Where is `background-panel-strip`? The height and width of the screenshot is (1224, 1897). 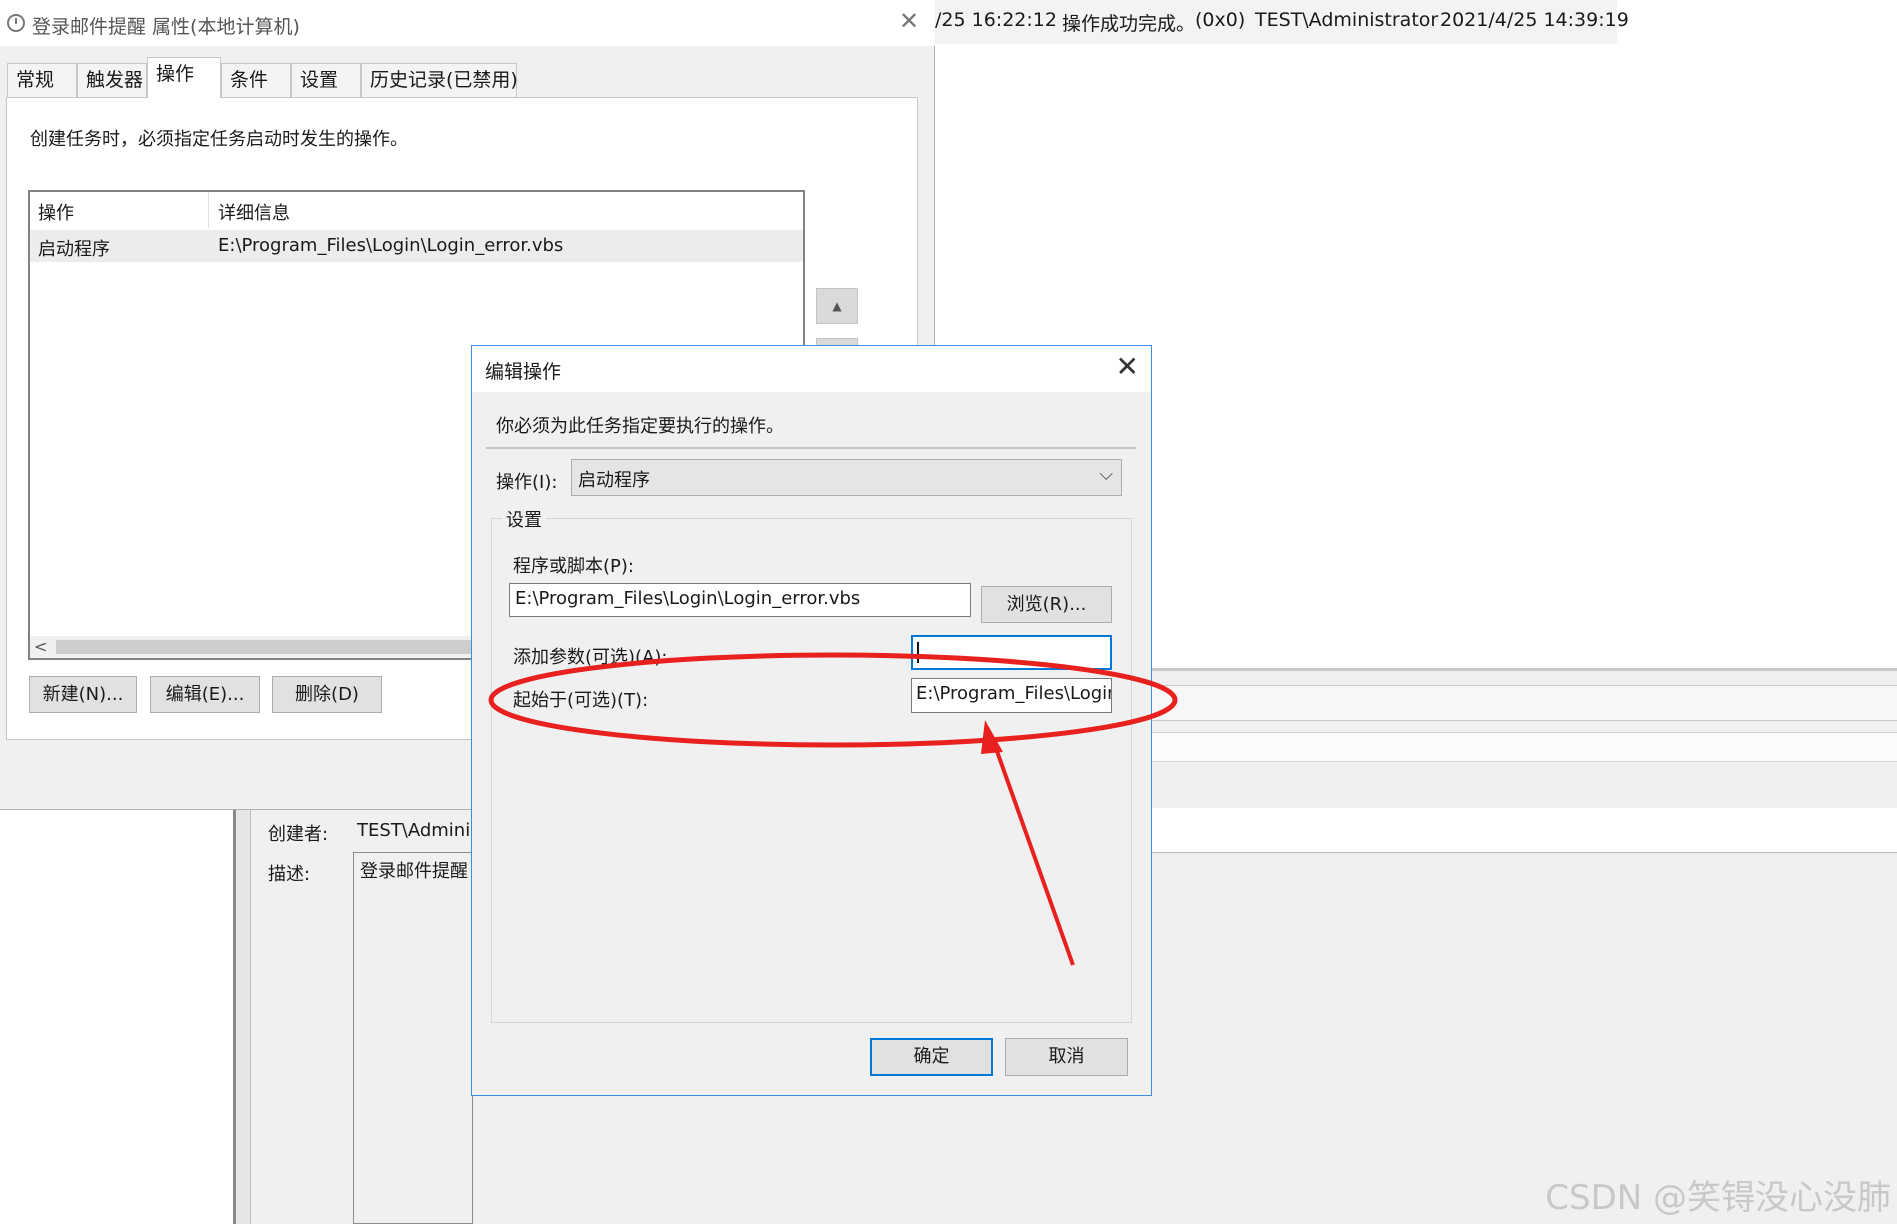
background-panel-strip is located at coordinates (1523, 830).